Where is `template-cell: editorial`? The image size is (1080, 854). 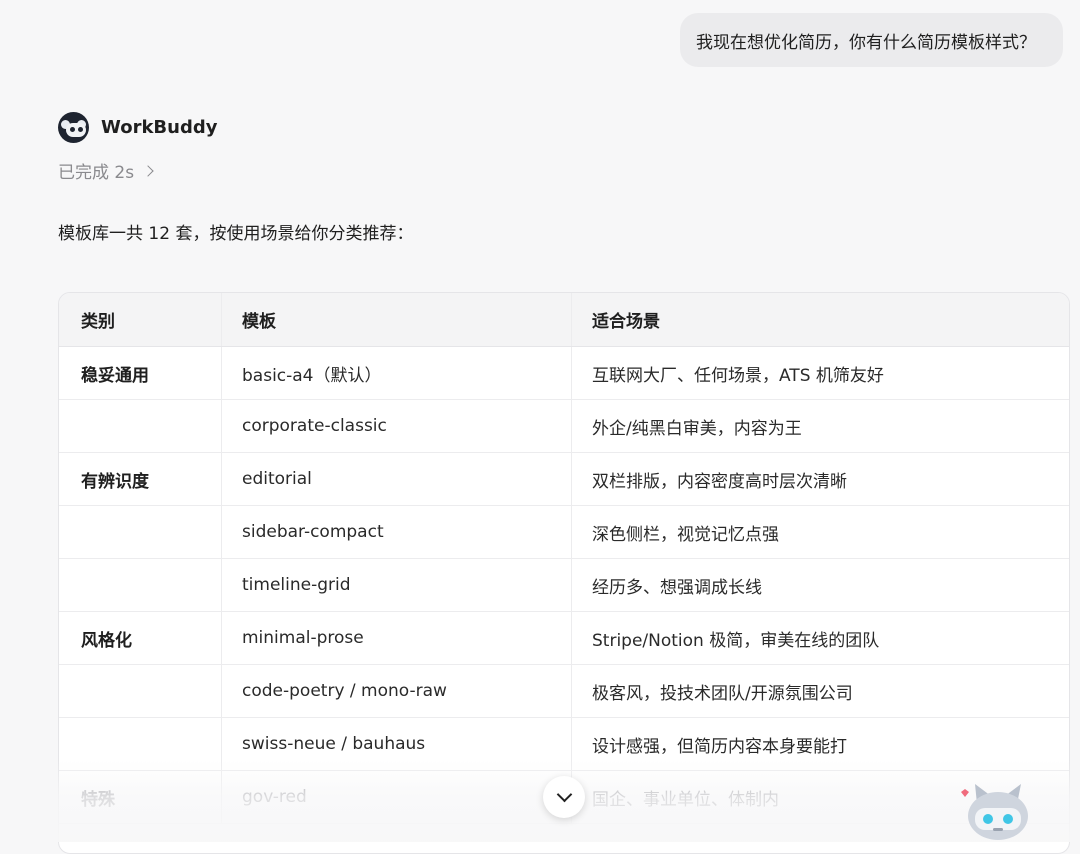
template-cell: editorial is located at coordinates (397, 479).